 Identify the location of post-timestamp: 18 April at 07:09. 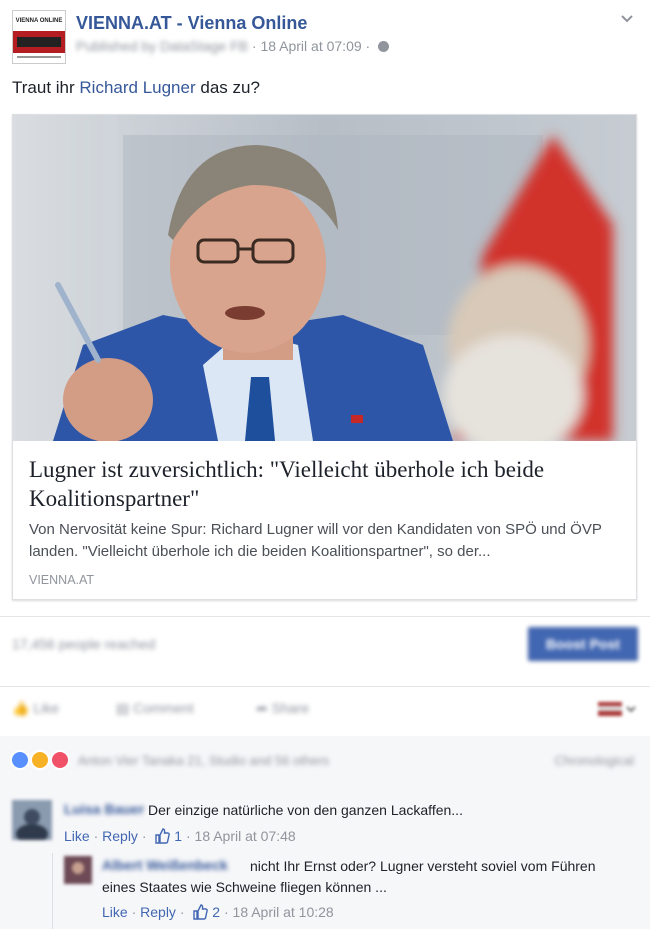
(310, 46).